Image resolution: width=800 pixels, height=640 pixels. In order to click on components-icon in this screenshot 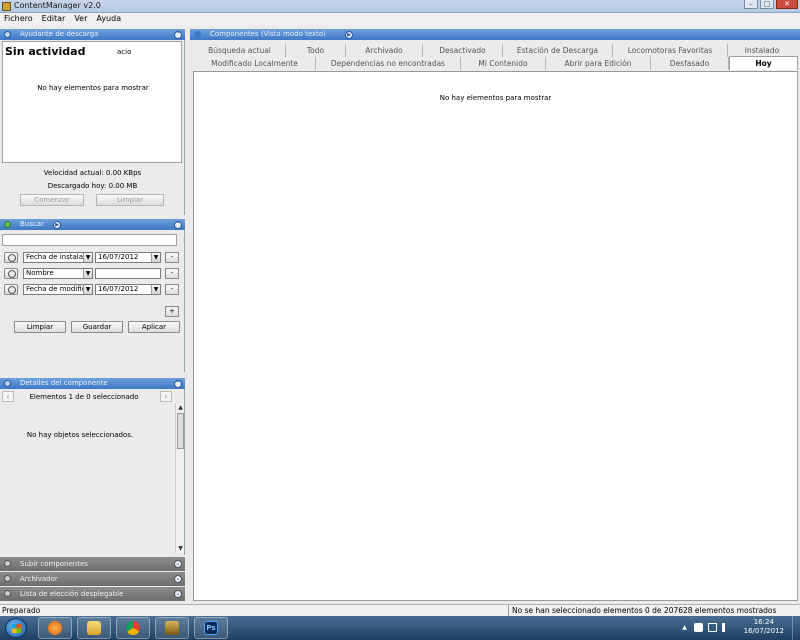, I will do `click(197, 34)`.